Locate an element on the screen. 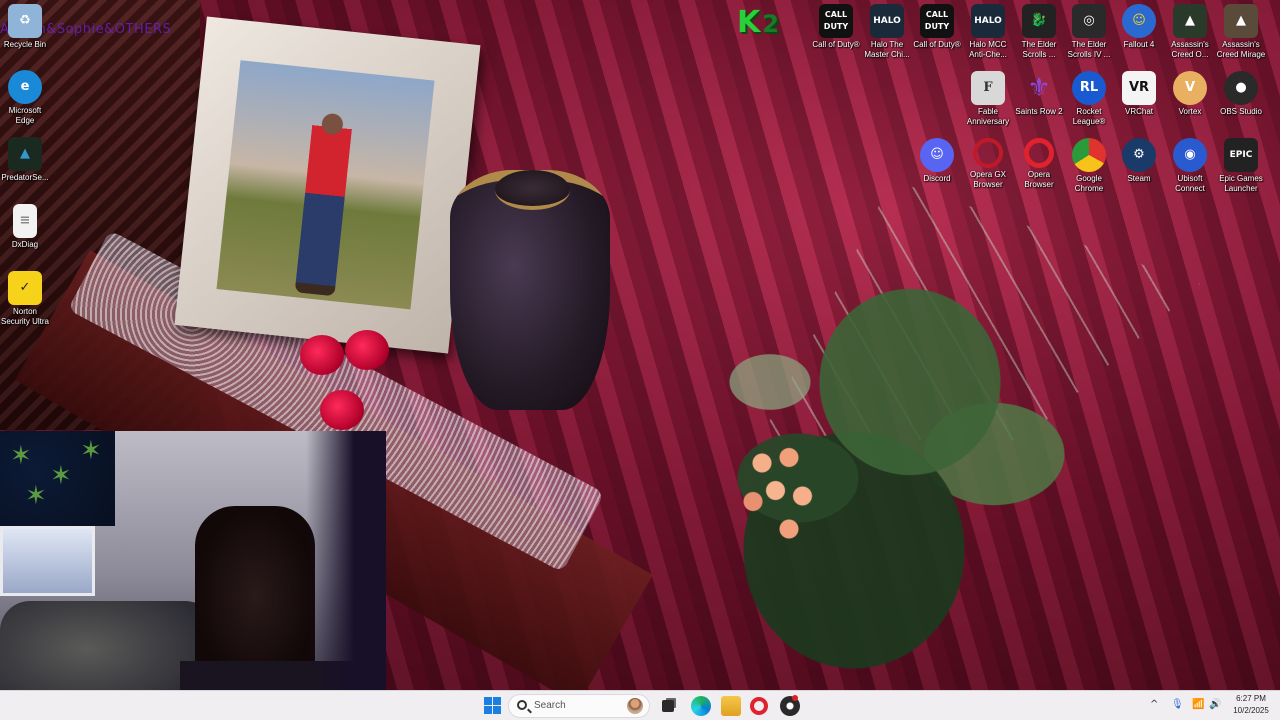 The width and height of the screenshot is (1280, 720). opera-gx-icon is located at coordinates (988, 153).